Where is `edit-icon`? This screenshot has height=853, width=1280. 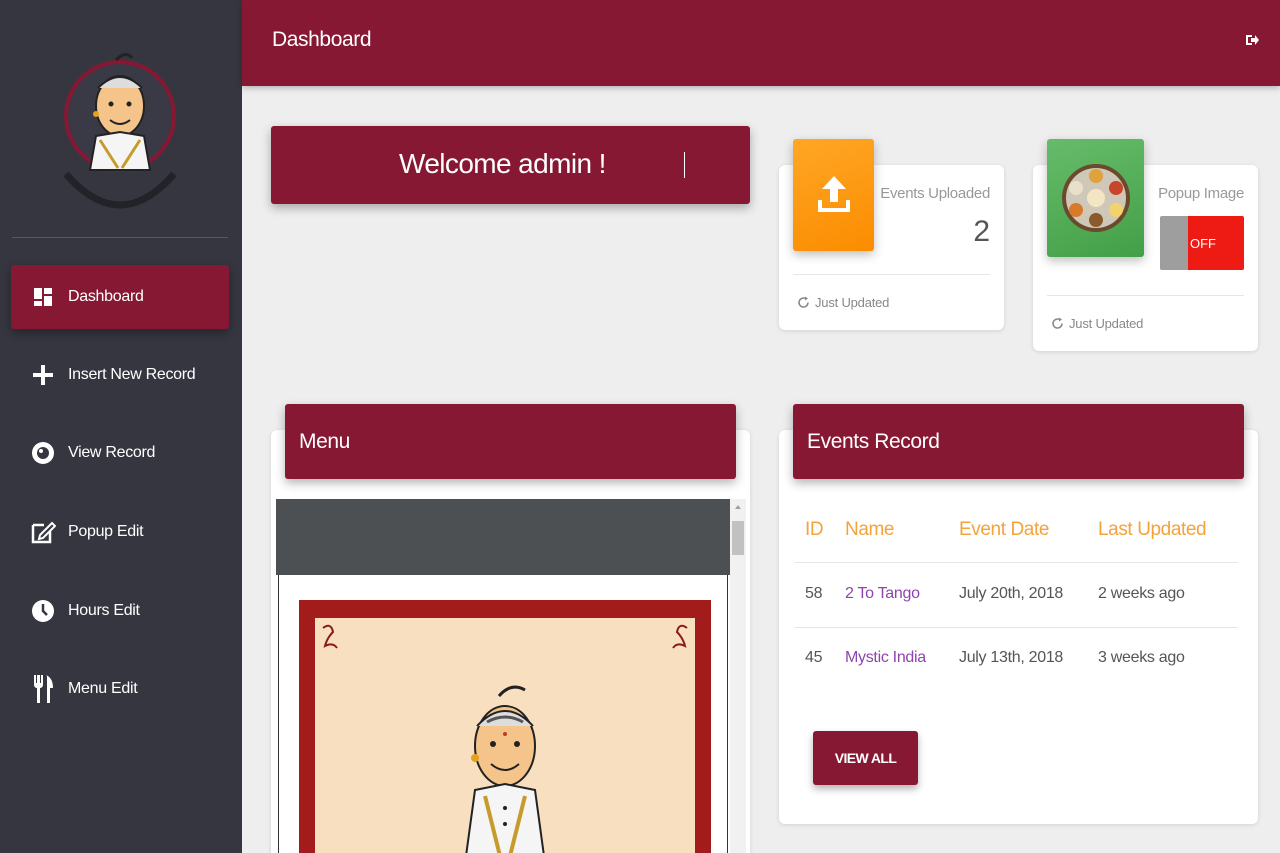 edit-icon is located at coordinates (43, 532).